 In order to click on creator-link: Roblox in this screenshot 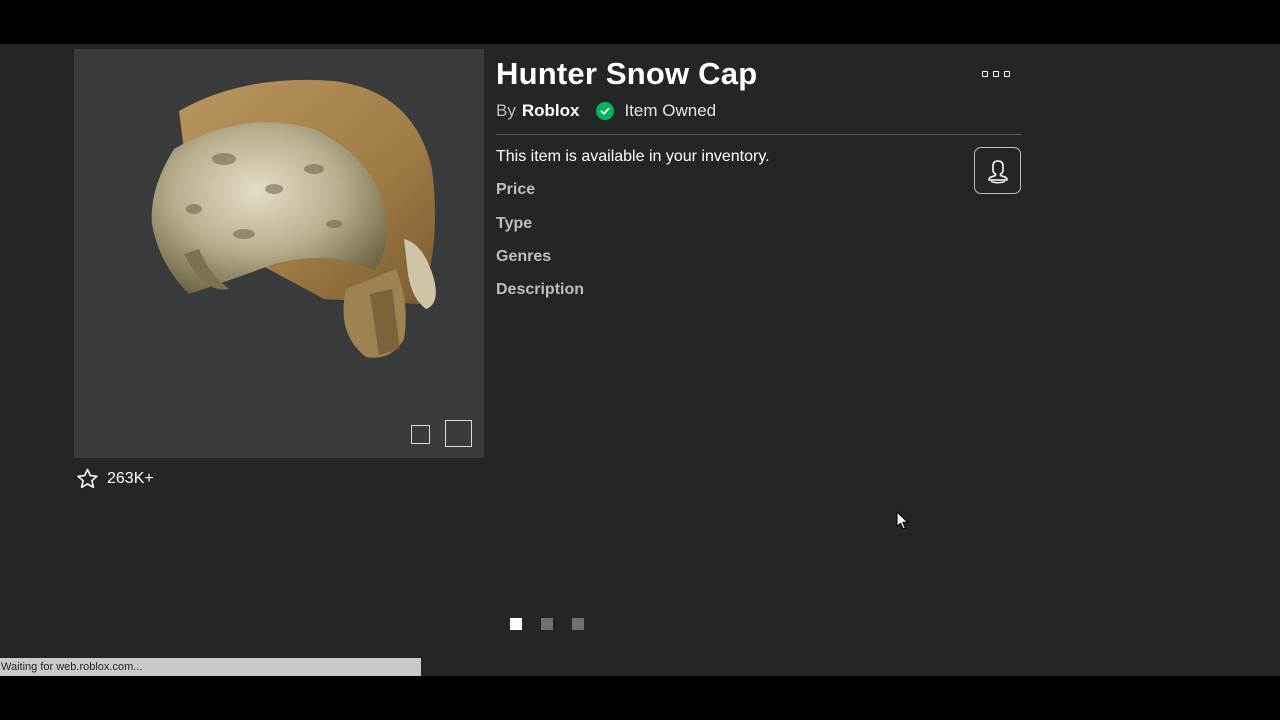, I will do `click(551, 111)`.